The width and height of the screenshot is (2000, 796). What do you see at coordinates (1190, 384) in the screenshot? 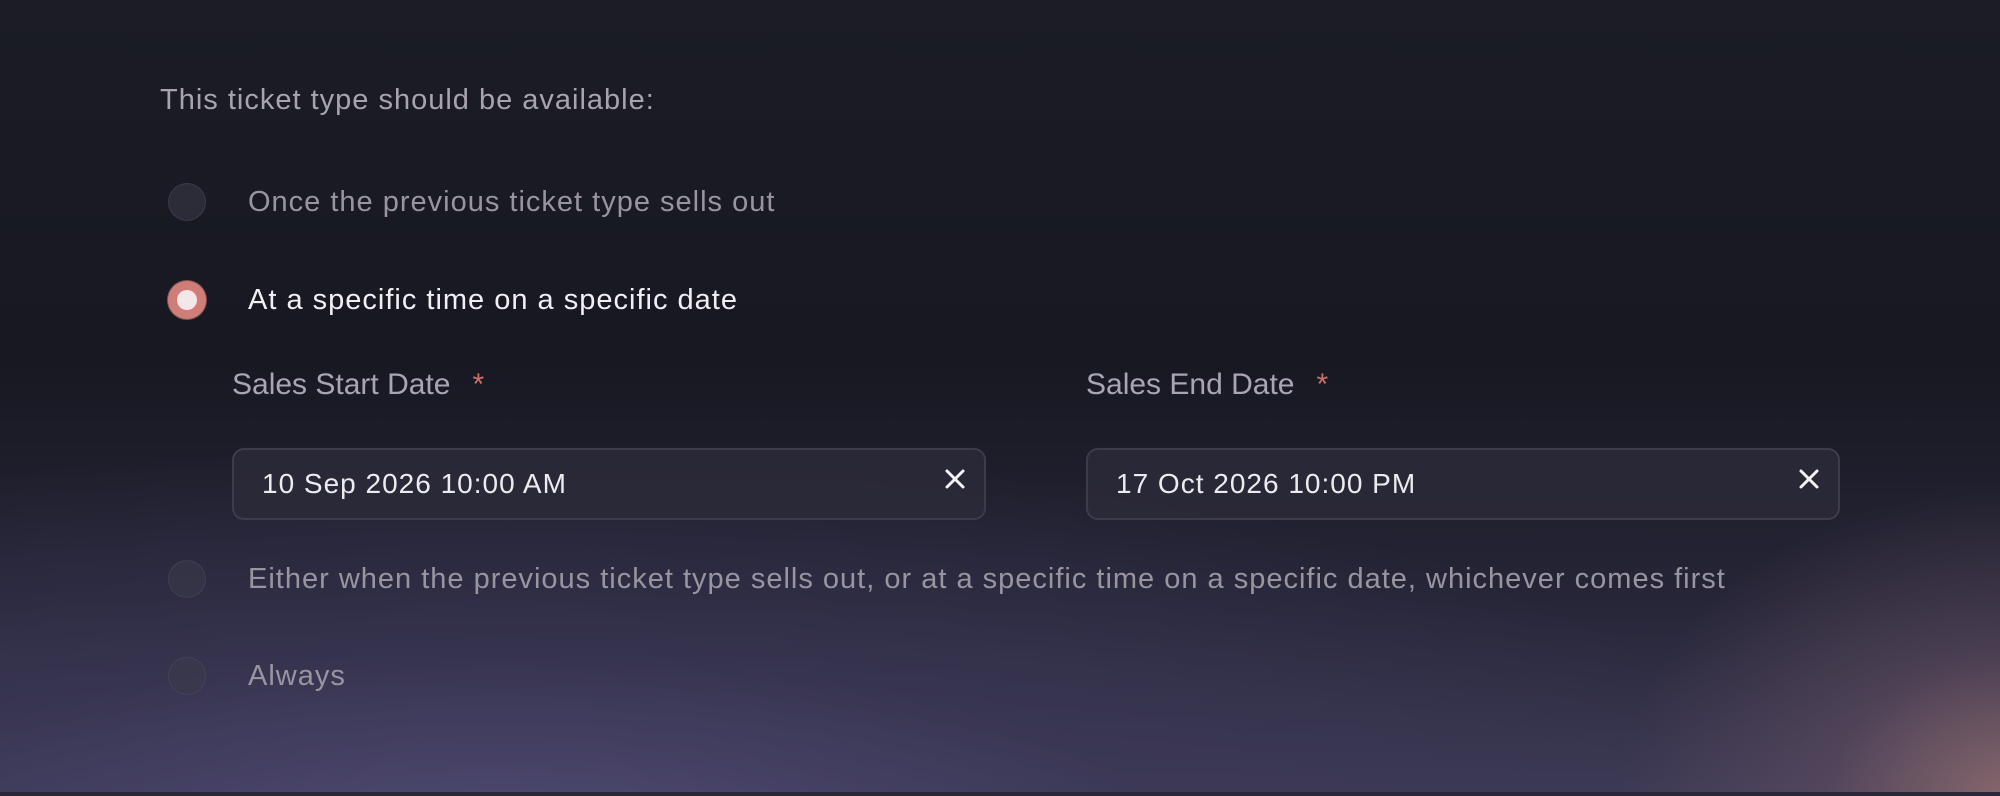
I see `sales-end-label-text: Sales End Date` at bounding box center [1190, 384].